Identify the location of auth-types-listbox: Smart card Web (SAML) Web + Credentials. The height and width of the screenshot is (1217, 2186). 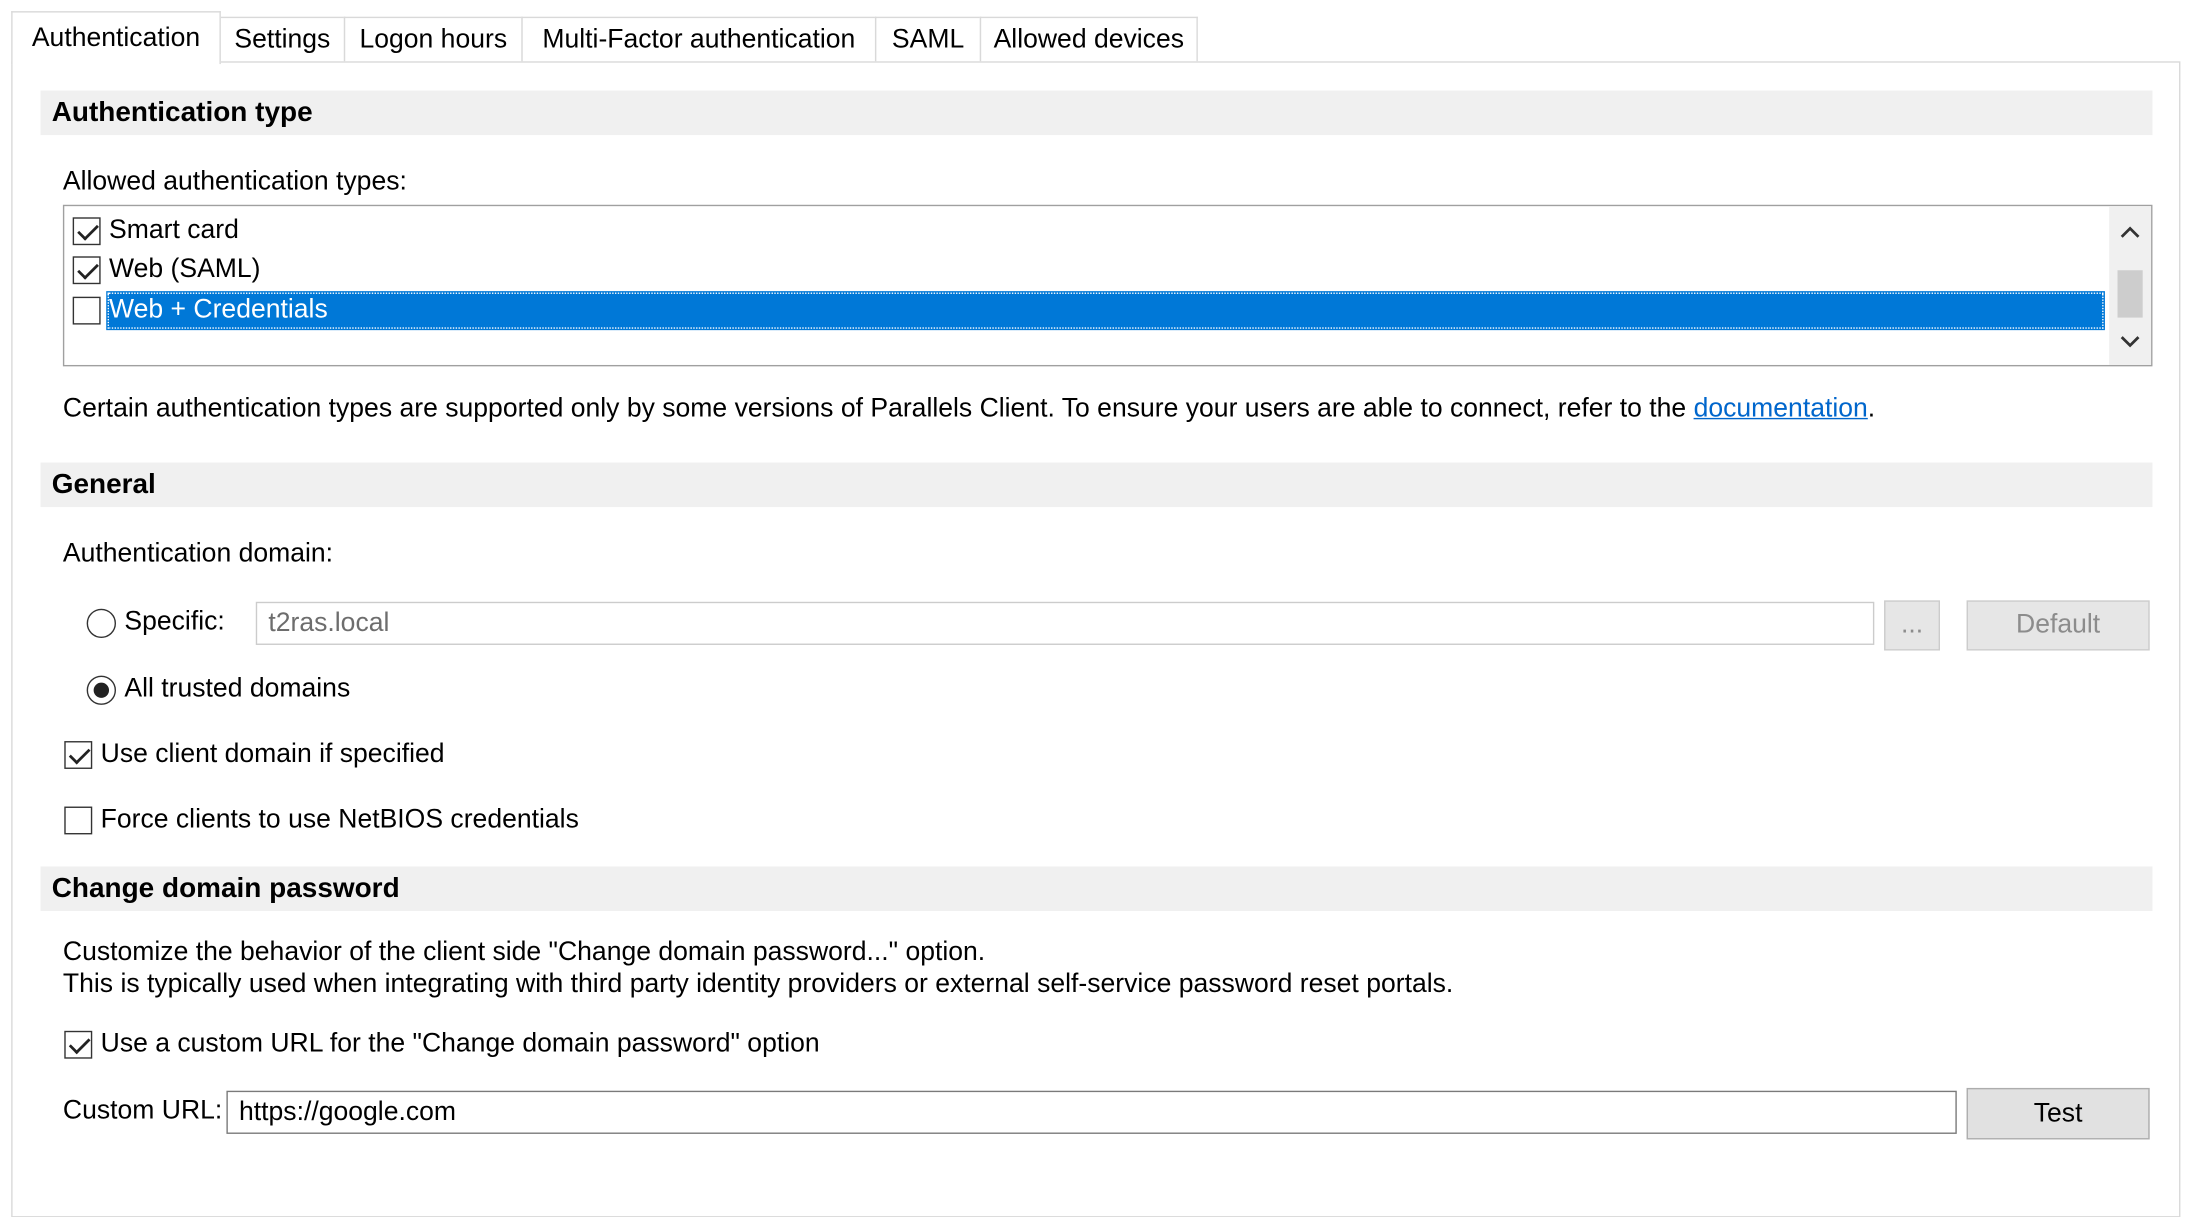
(1107, 285).